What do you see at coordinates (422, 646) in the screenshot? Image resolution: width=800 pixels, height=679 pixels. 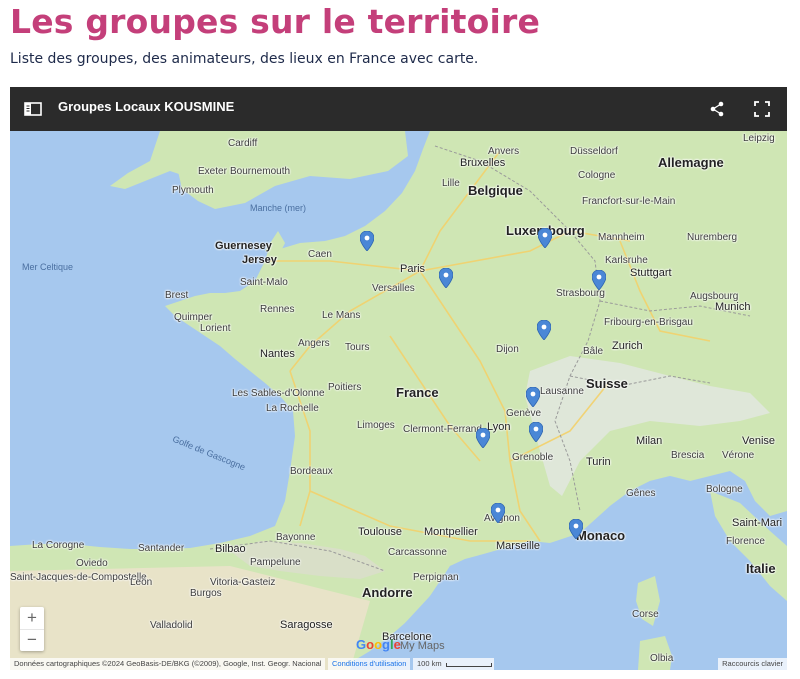 I see `my-maps-label: My Maps` at bounding box center [422, 646].